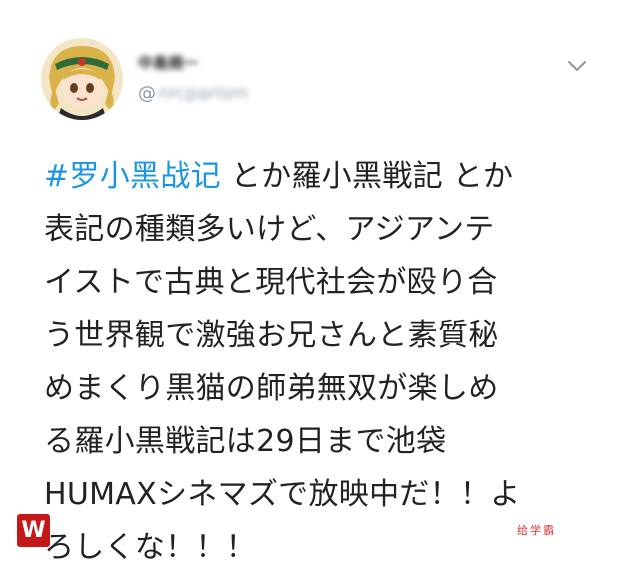 The height and width of the screenshot is (574, 628). What do you see at coordinates (271, 388) in the screenshot?
I see `tweet-line-5: めまくり黒猫の師弟無双が楽しめ` at bounding box center [271, 388].